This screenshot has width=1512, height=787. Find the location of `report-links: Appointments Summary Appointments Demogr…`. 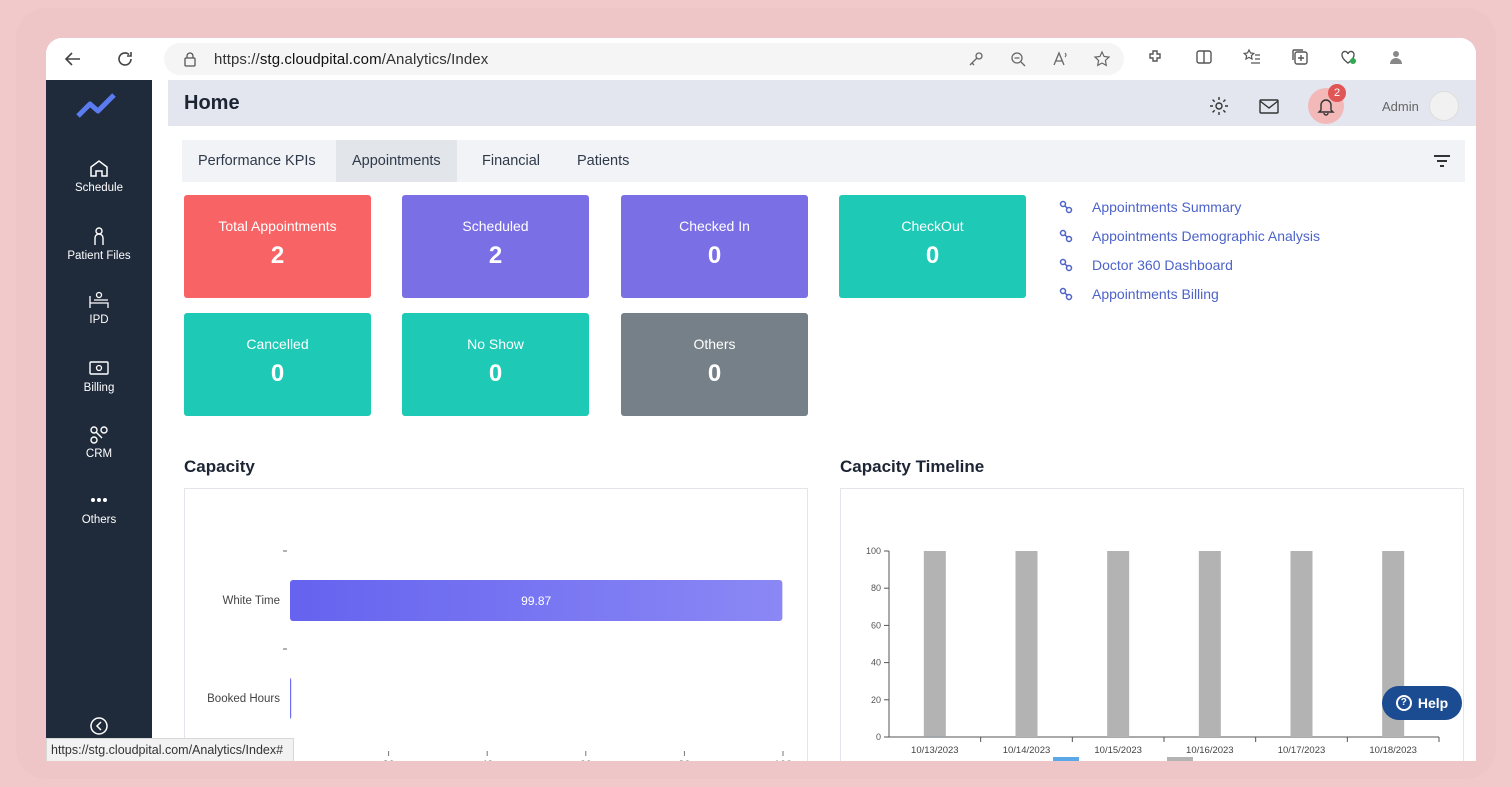

report-links: Appointments Summary Appointments Demogr… is located at coordinates (1189, 250).